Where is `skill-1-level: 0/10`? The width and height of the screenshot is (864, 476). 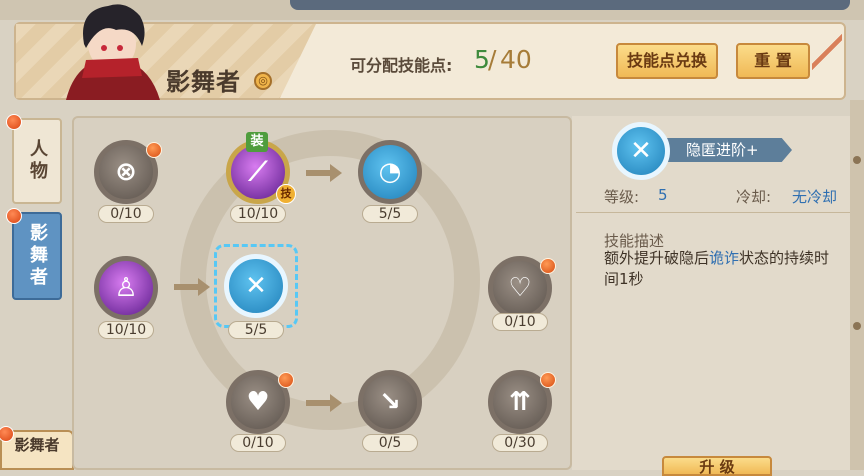
skill-1-level: 0/10 is located at coordinates (126, 214).